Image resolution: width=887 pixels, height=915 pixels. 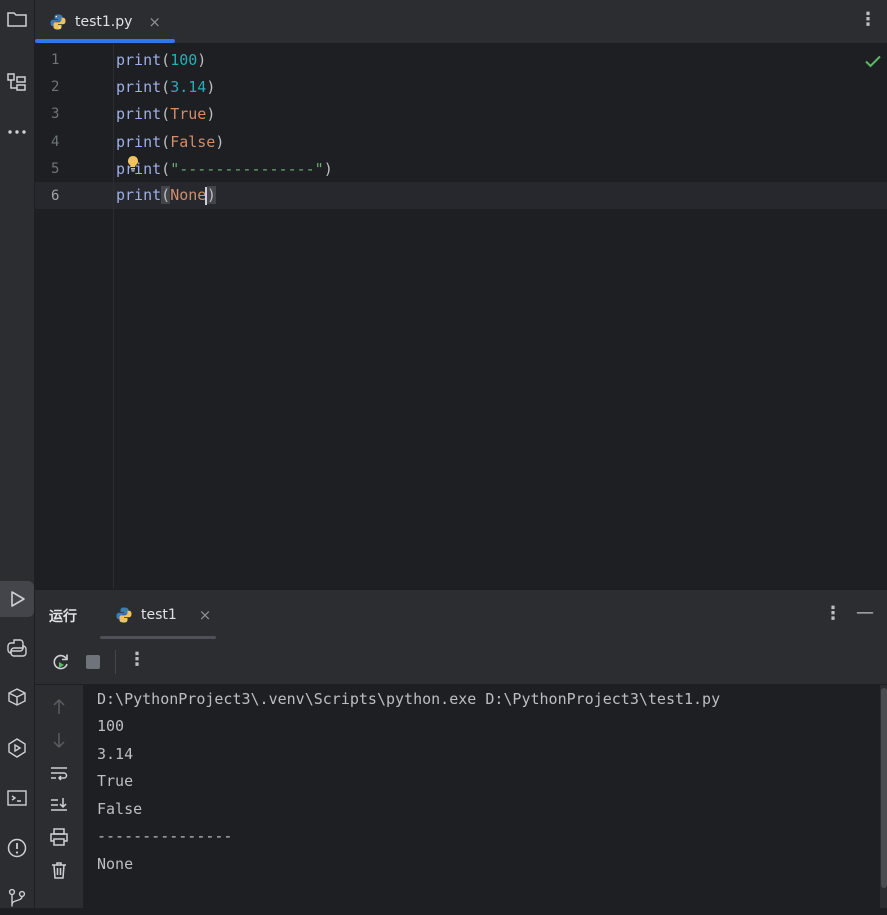 I want to click on line-number: 3, so click(x=55, y=113).